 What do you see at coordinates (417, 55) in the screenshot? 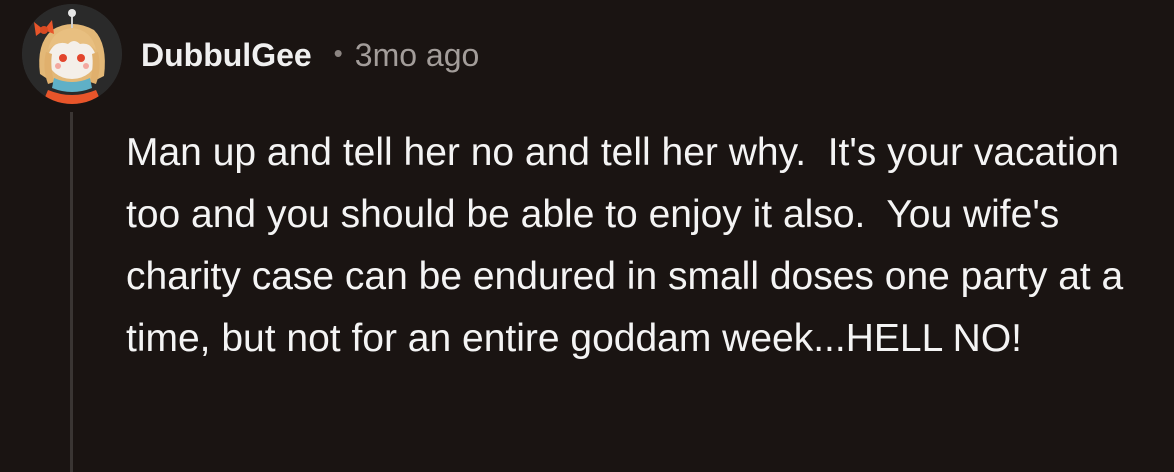
I see `timestamp: 3mo ago` at bounding box center [417, 55].